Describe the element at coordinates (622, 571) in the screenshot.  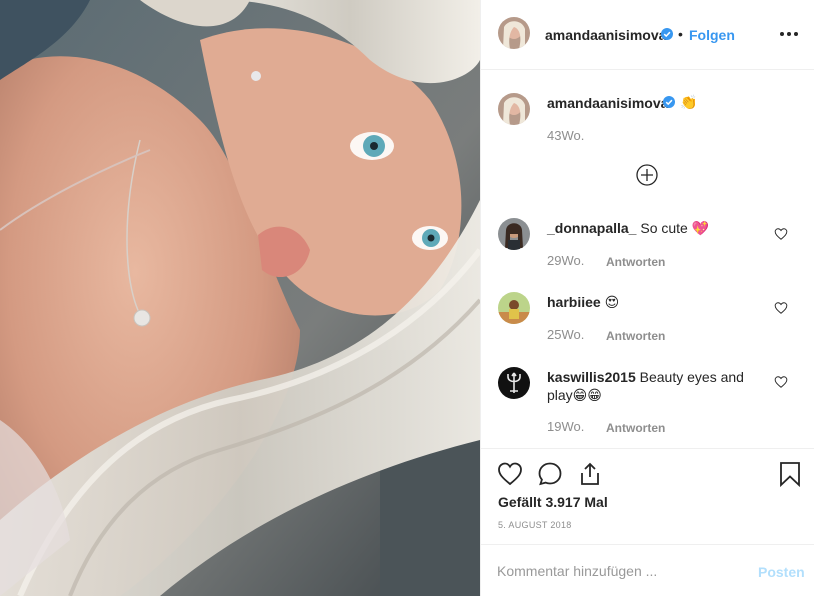
I see `comment-input` at that location.